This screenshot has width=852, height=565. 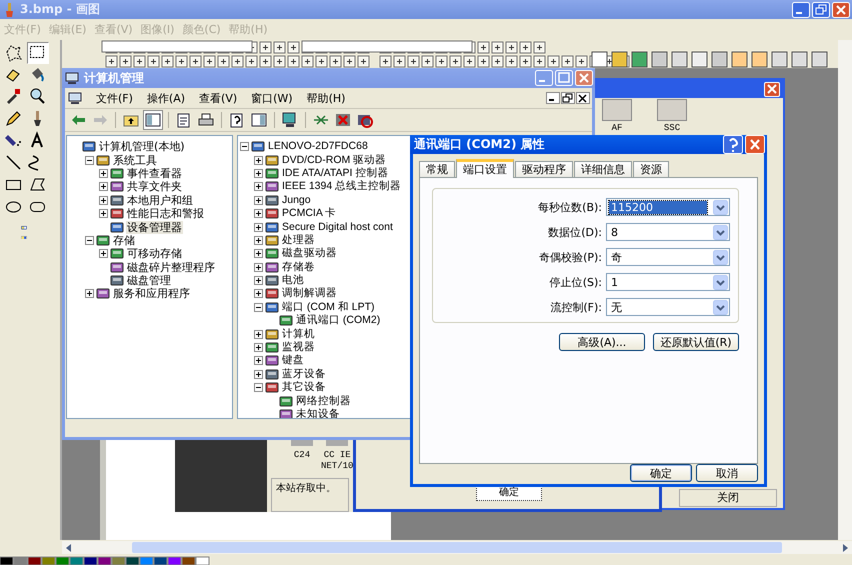 What do you see at coordinates (485, 168) in the screenshot?
I see `tab: 端口设置` at bounding box center [485, 168].